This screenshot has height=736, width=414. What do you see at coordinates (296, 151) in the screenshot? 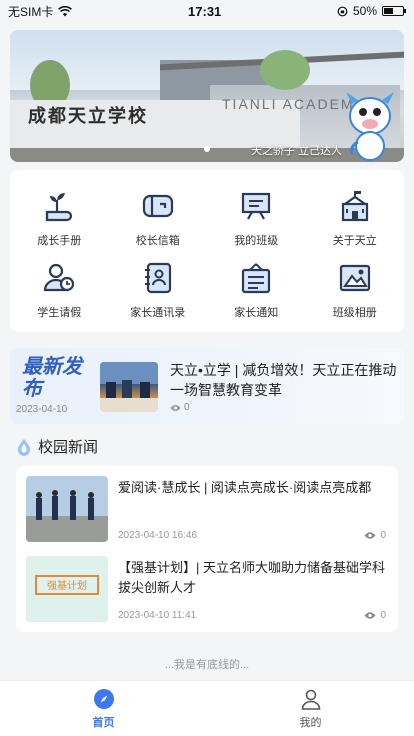
I see `banner-slogan: 天之骄子 立己达人` at bounding box center [296, 151].